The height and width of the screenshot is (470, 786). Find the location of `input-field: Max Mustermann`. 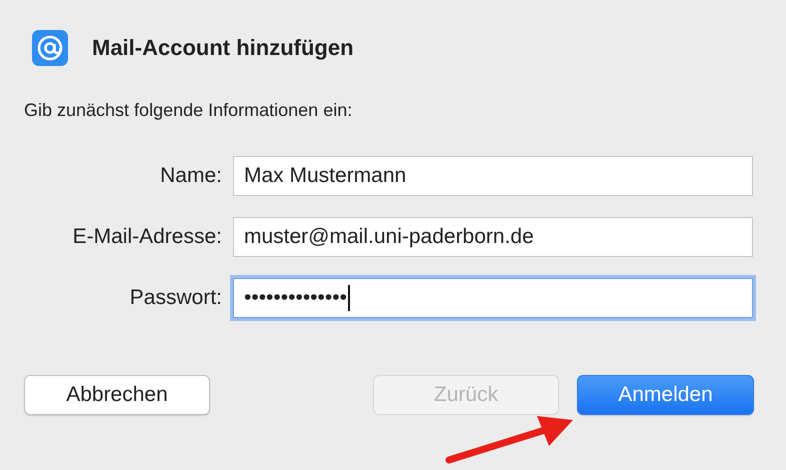

input-field: Max Mustermann is located at coordinates (493, 176).